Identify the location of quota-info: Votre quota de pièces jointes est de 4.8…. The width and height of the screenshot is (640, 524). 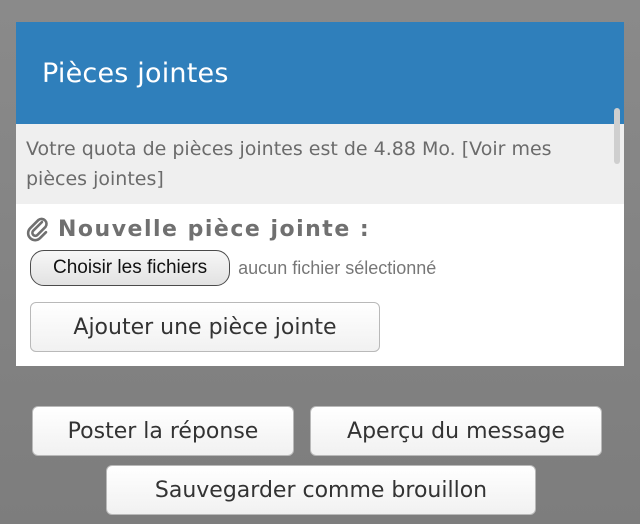
(320, 164).